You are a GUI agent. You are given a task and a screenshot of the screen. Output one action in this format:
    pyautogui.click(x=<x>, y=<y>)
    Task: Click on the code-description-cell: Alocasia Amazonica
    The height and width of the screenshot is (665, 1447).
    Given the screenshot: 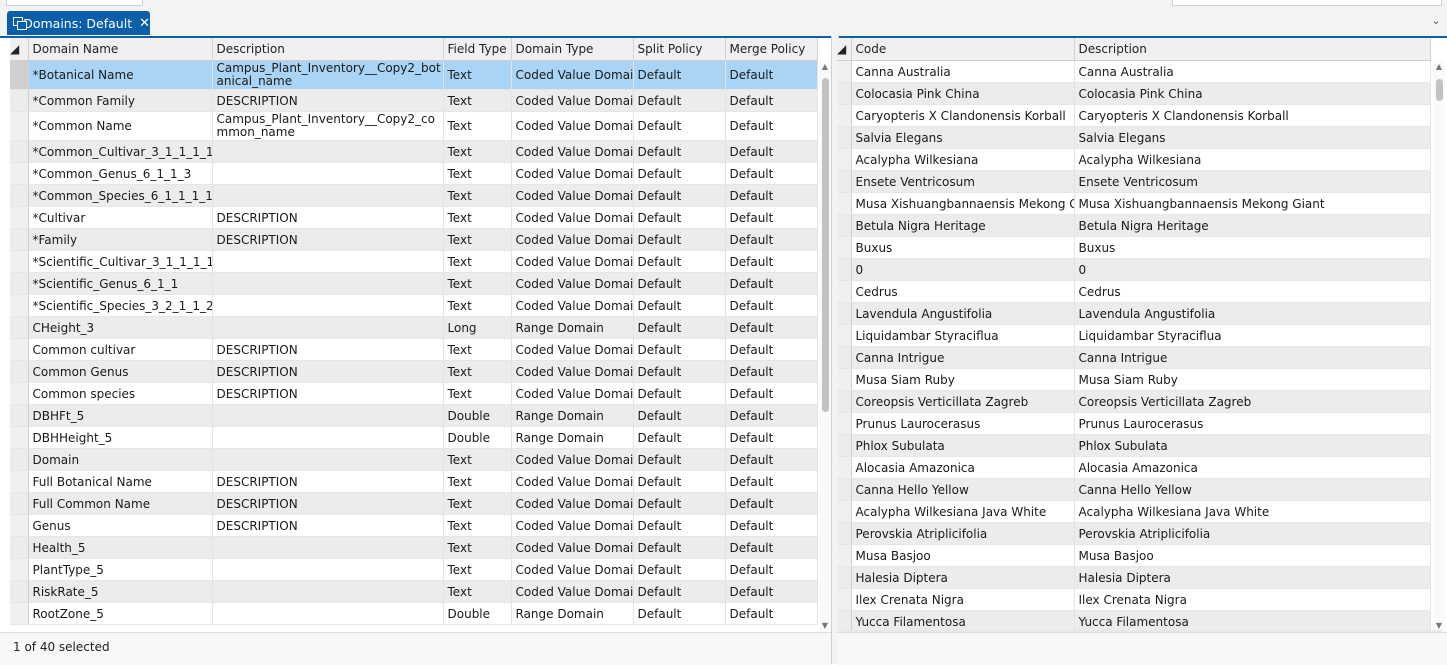 What is the action you would take?
    pyautogui.click(x=1252, y=467)
    